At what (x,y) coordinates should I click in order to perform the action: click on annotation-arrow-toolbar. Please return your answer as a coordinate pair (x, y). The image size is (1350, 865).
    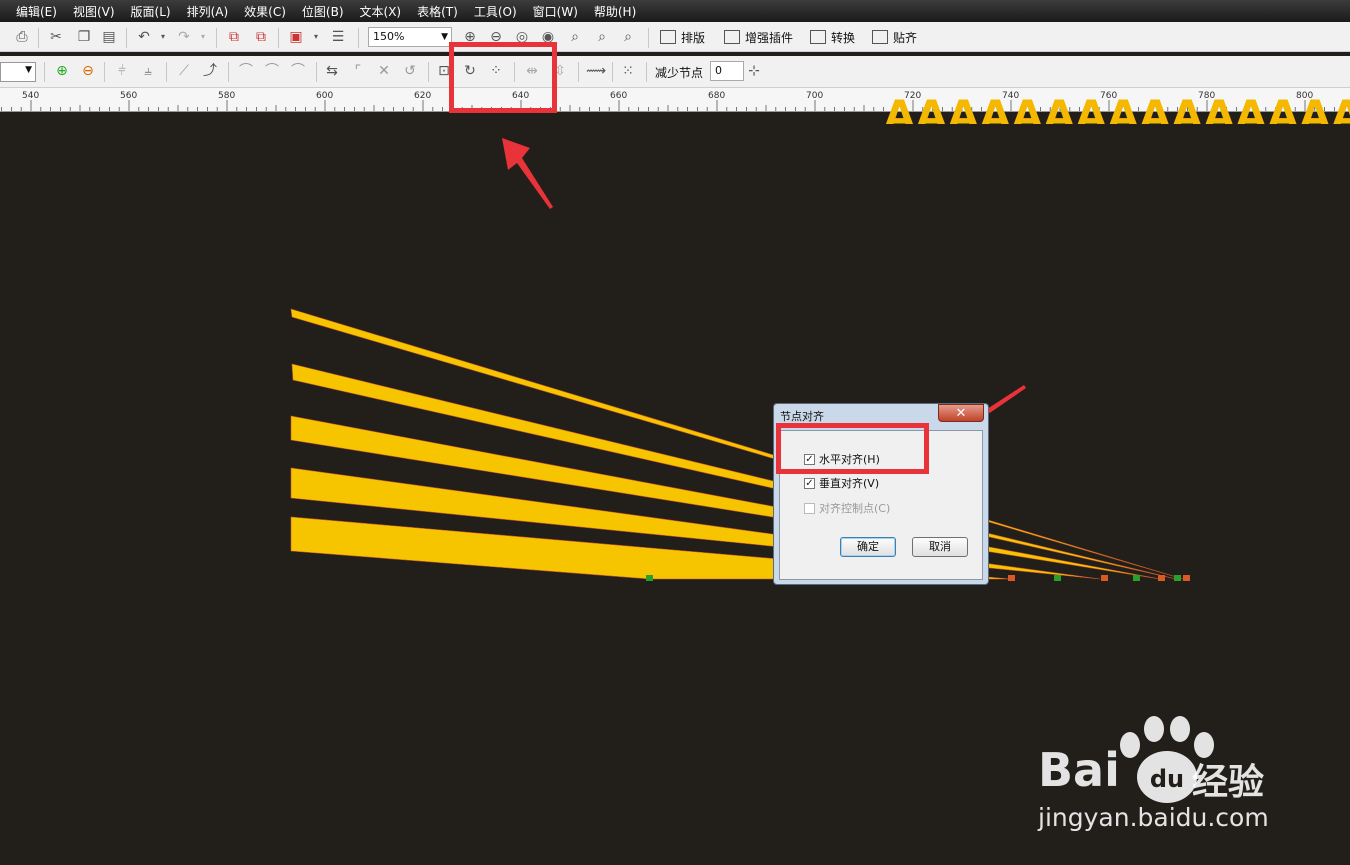
    Looking at the image, I should click on (527, 173).